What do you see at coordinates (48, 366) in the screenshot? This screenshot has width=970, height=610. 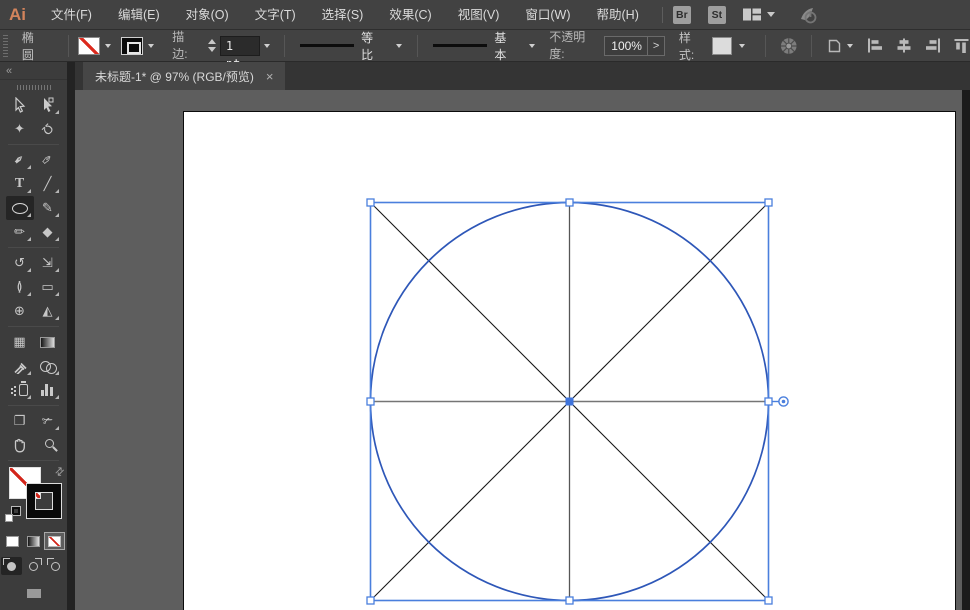 I see `tool-blend` at bounding box center [48, 366].